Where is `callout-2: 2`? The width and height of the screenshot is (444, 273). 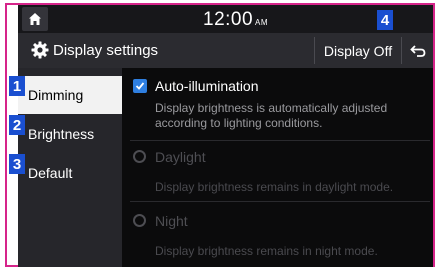 callout-2: 2 is located at coordinates (17, 125).